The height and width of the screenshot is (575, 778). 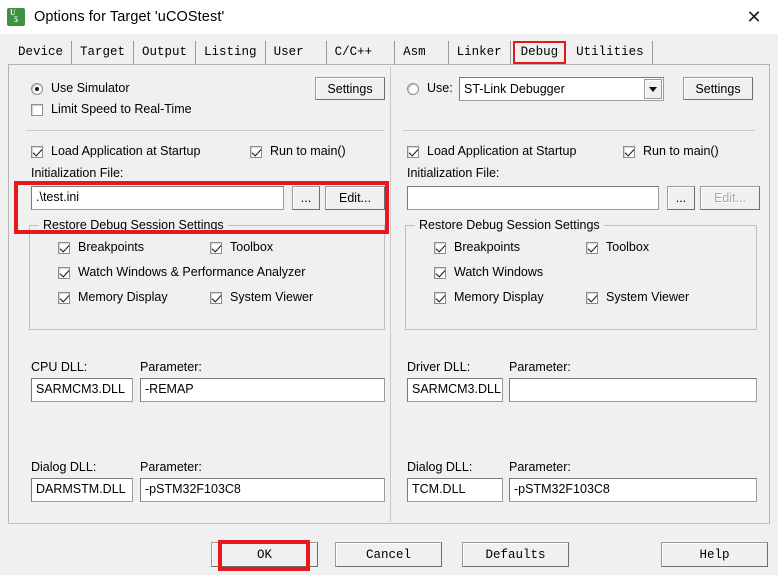 What do you see at coordinates (487, 247) in the screenshot?
I see `right-breakpoints-label: Breakpoints` at bounding box center [487, 247].